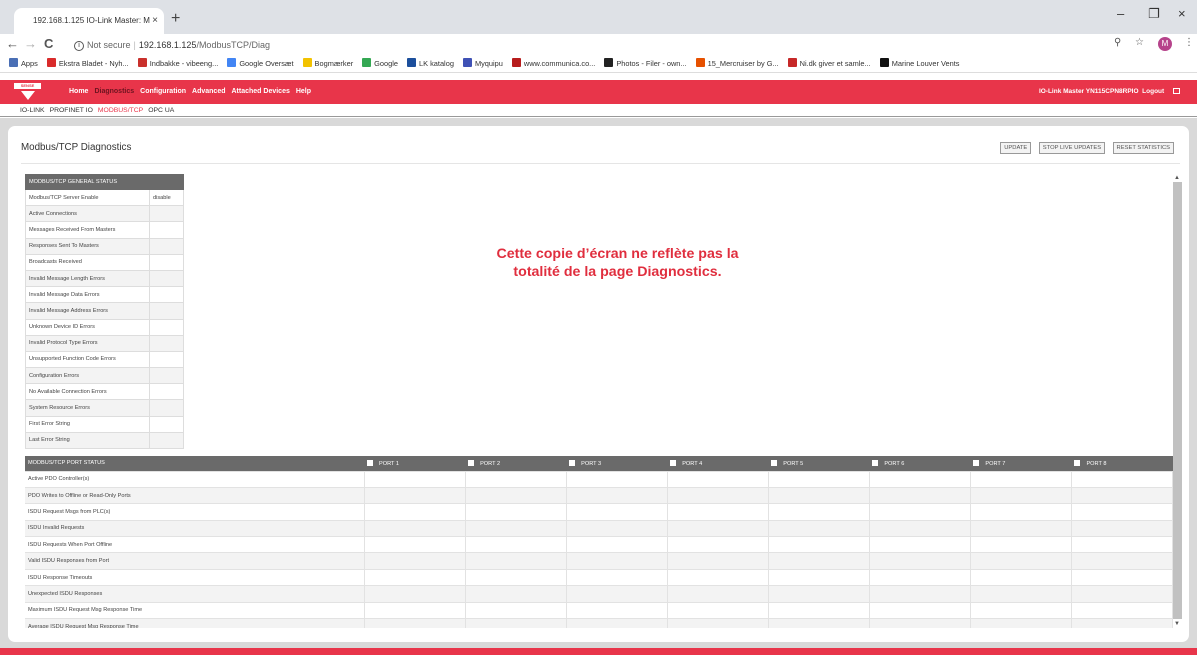 This screenshot has height=655, width=1197. What do you see at coordinates (1154, 14) in the screenshot?
I see `restore-icon: ❐` at bounding box center [1154, 14].